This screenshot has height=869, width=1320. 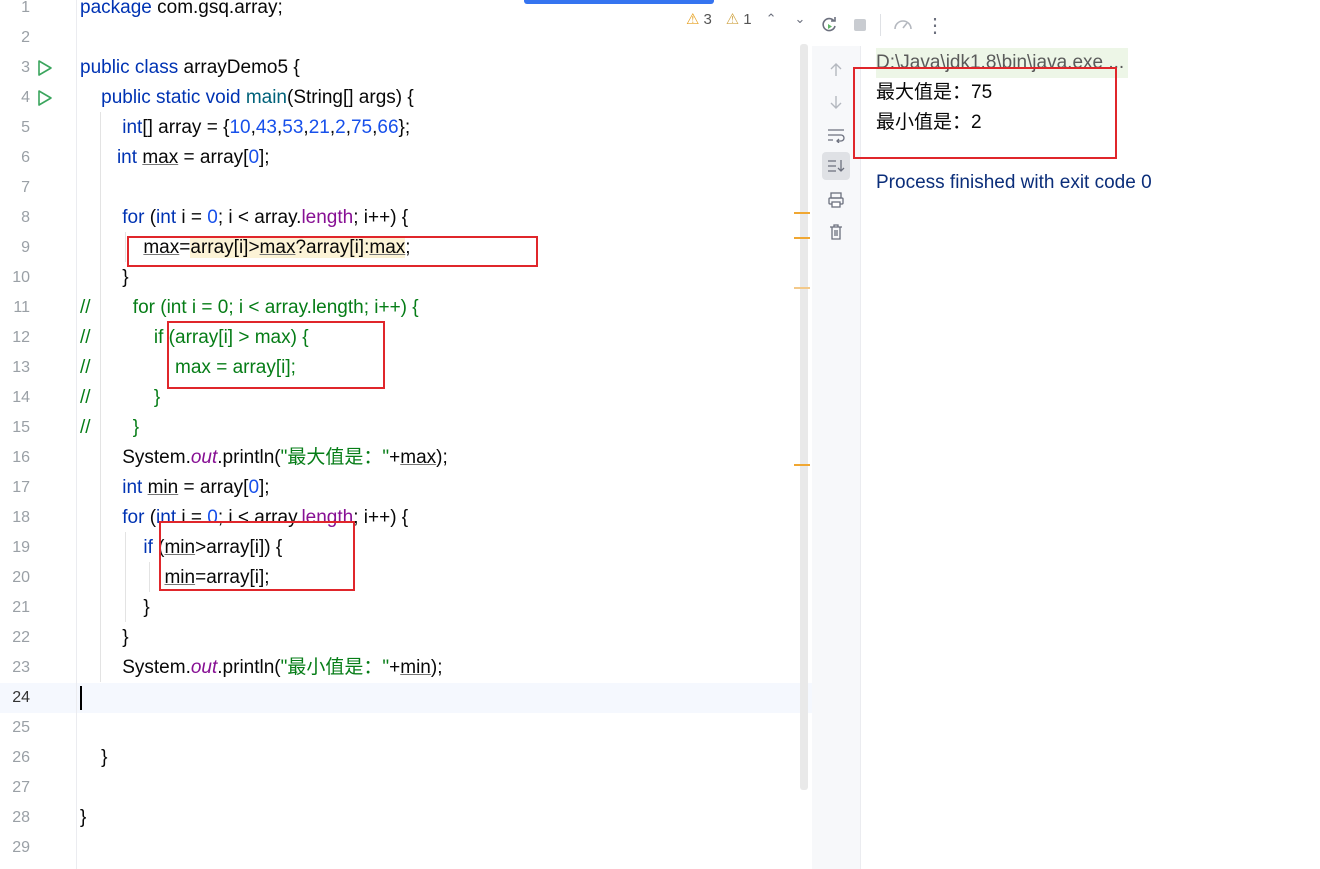 I want to click on line-number: 5, so click(x=15, y=128).